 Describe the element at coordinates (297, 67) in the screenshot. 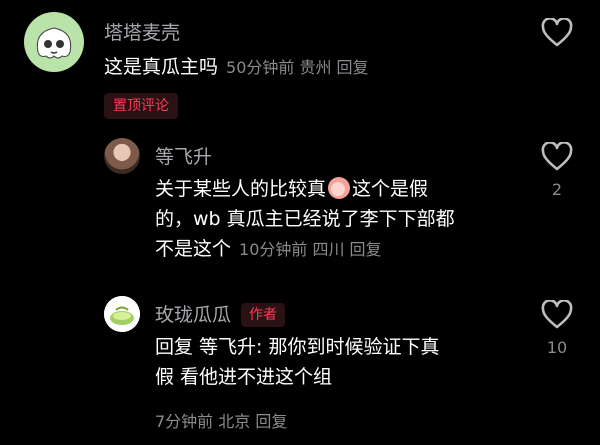

I see `comment-meta: 50分钟前 贵州 回复` at that location.